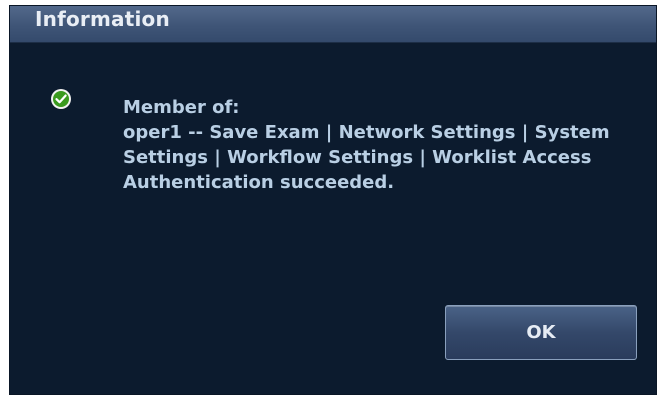  I want to click on message-line: Authentication succeeded., so click(259, 182).